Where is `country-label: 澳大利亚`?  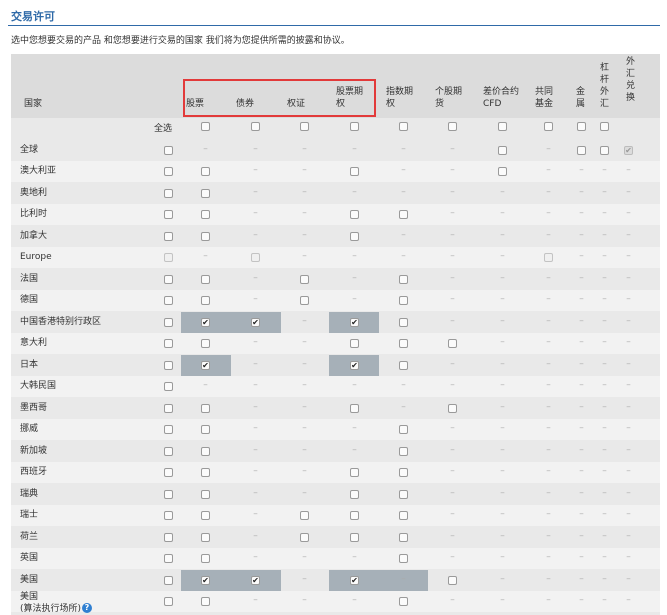
country-label: 澳大利亚 is located at coordinates (38, 171).